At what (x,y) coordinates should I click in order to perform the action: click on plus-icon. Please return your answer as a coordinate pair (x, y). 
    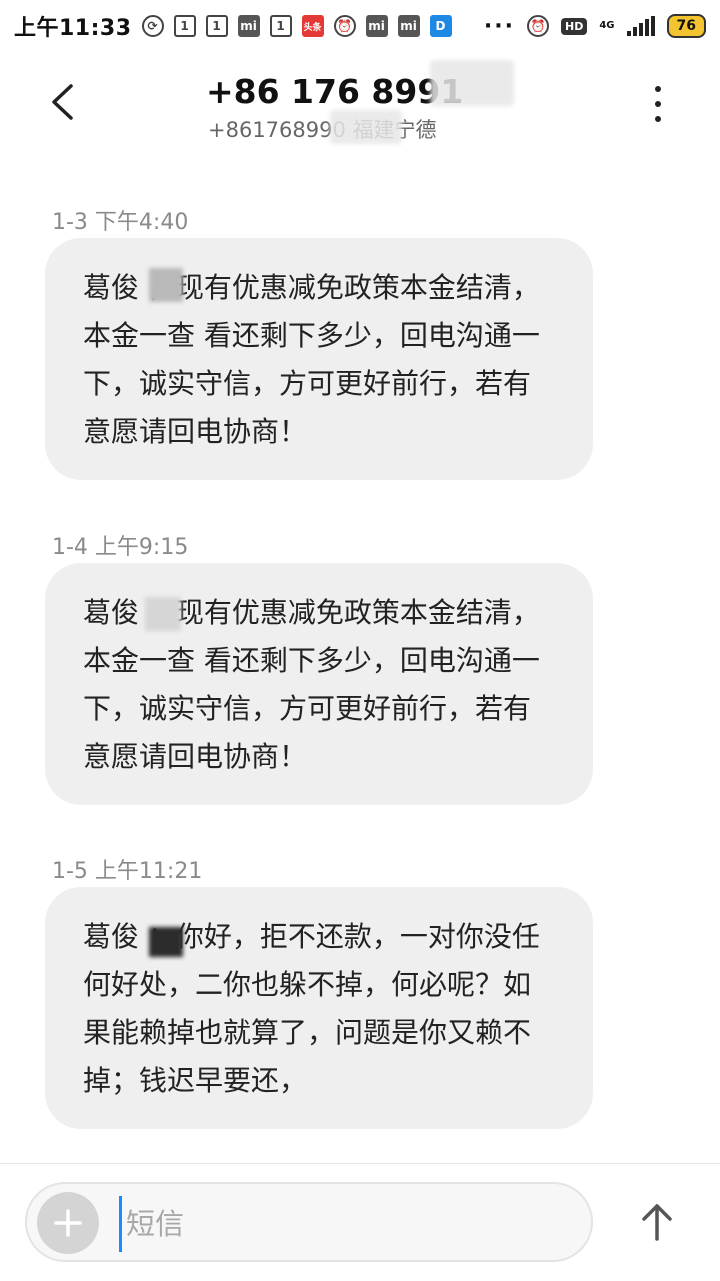
    Looking at the image, I should click on (68, 1223).